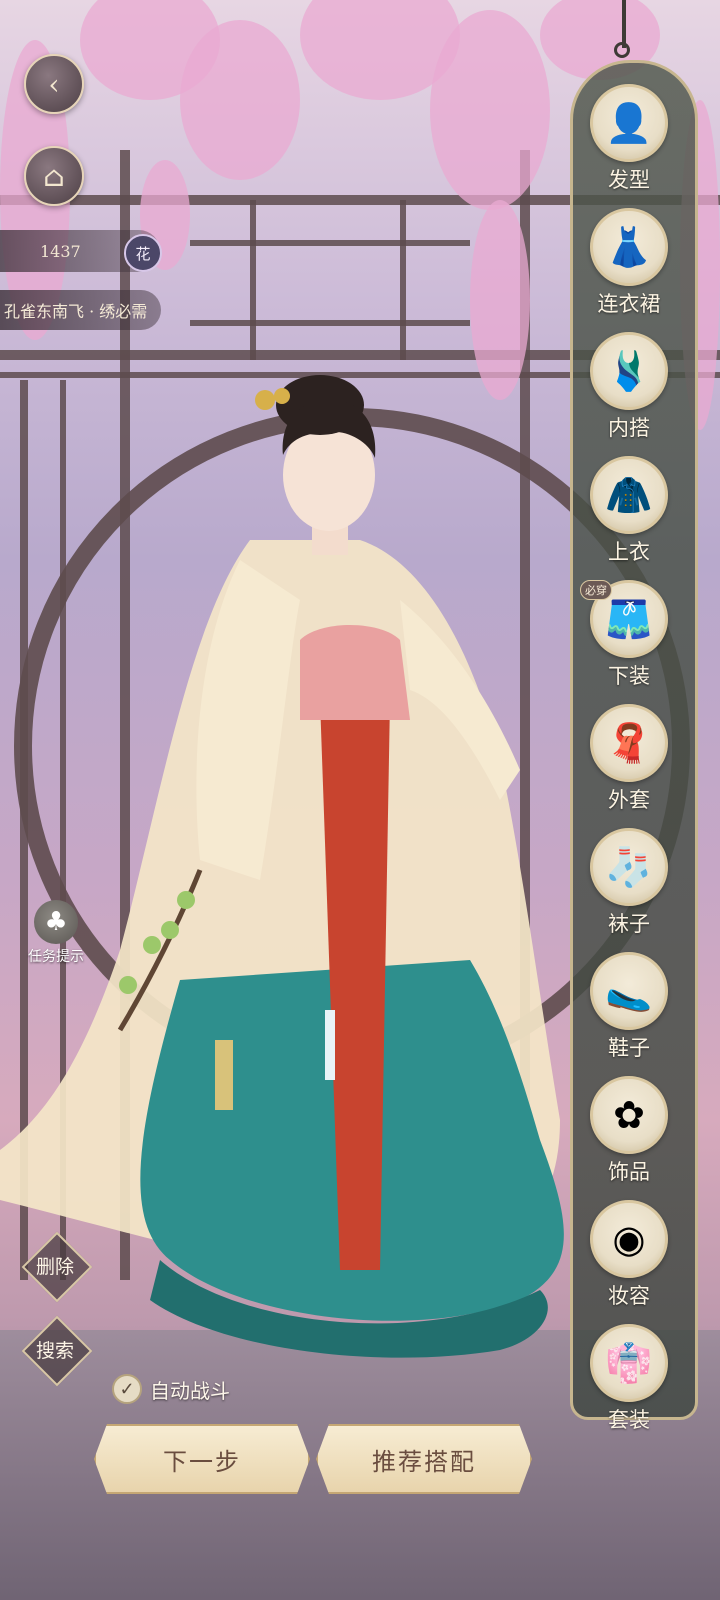 Image resolution: width=720 pixels, height=1600 pixels. Describe the element at coordinates (202, 1459) in the screenshot. I see `next-step-button: 下一步` at that location.